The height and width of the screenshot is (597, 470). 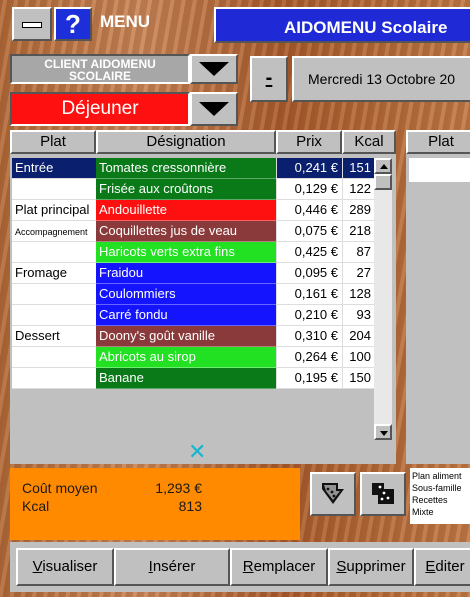 I want to click on row-kcal: 27, so click(x=358, y=273).